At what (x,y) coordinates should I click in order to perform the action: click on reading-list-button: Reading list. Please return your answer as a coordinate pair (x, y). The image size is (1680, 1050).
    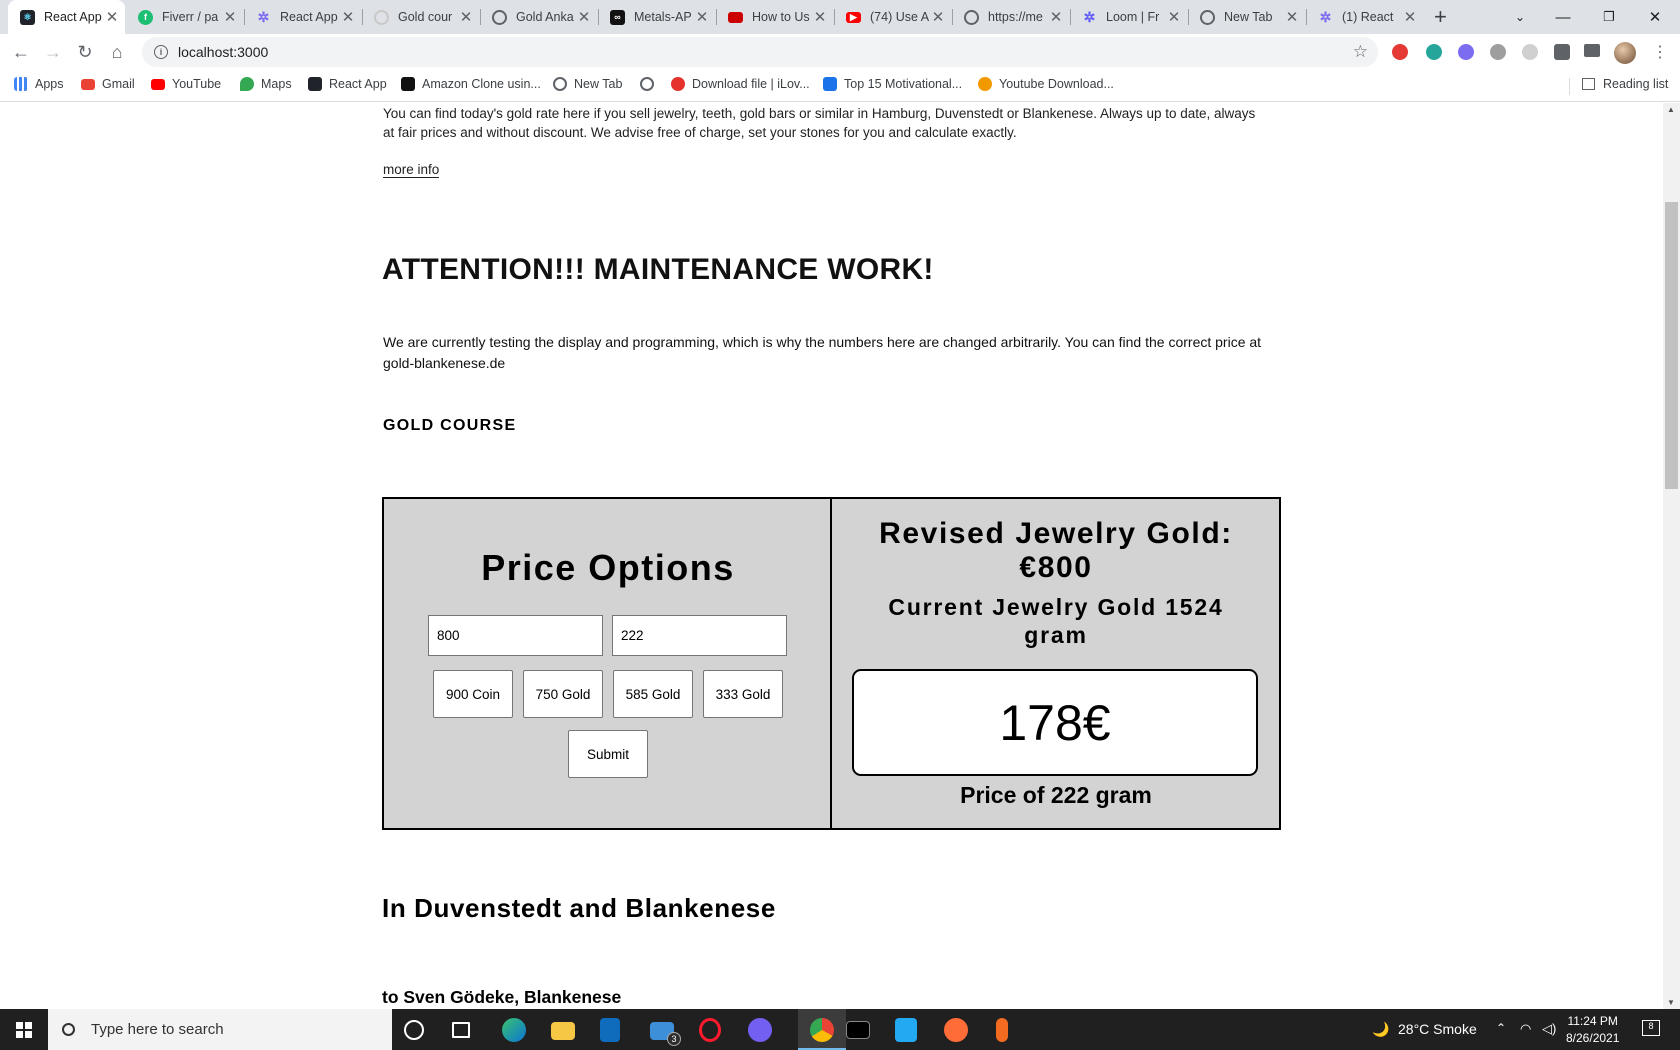
    Looking at the image, I should click on (1625, 84).